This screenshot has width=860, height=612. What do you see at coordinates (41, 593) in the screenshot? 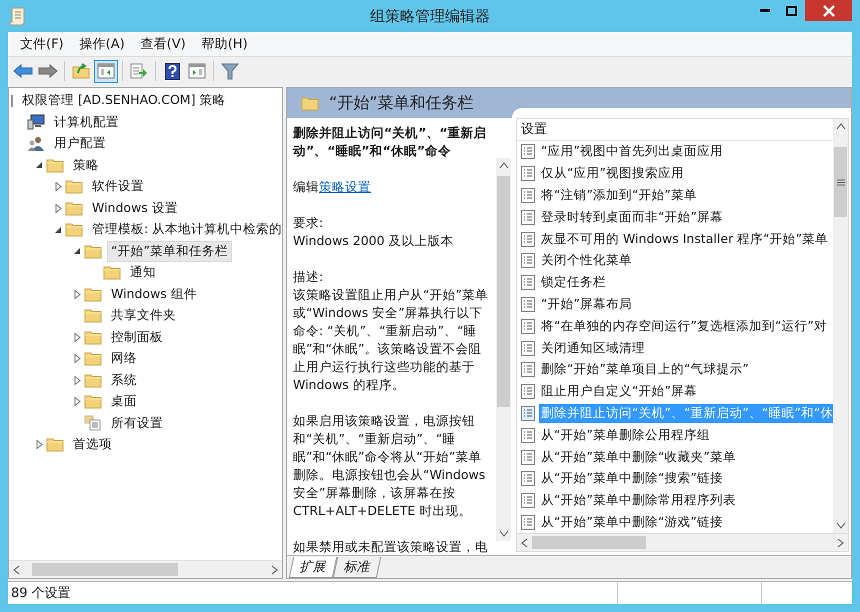
I see `status-text: 89 个设置` at bounding box center [41, 593].